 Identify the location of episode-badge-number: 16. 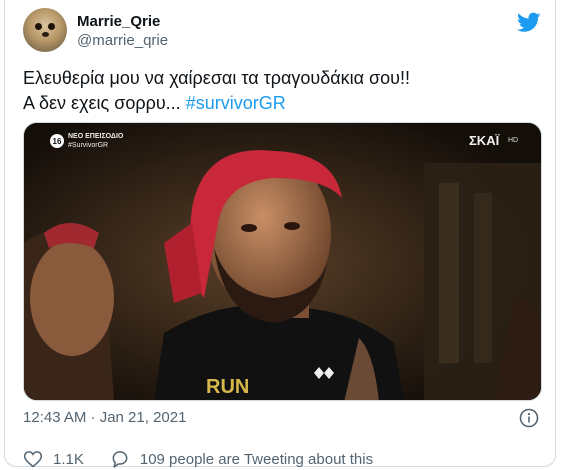
(57, 141).